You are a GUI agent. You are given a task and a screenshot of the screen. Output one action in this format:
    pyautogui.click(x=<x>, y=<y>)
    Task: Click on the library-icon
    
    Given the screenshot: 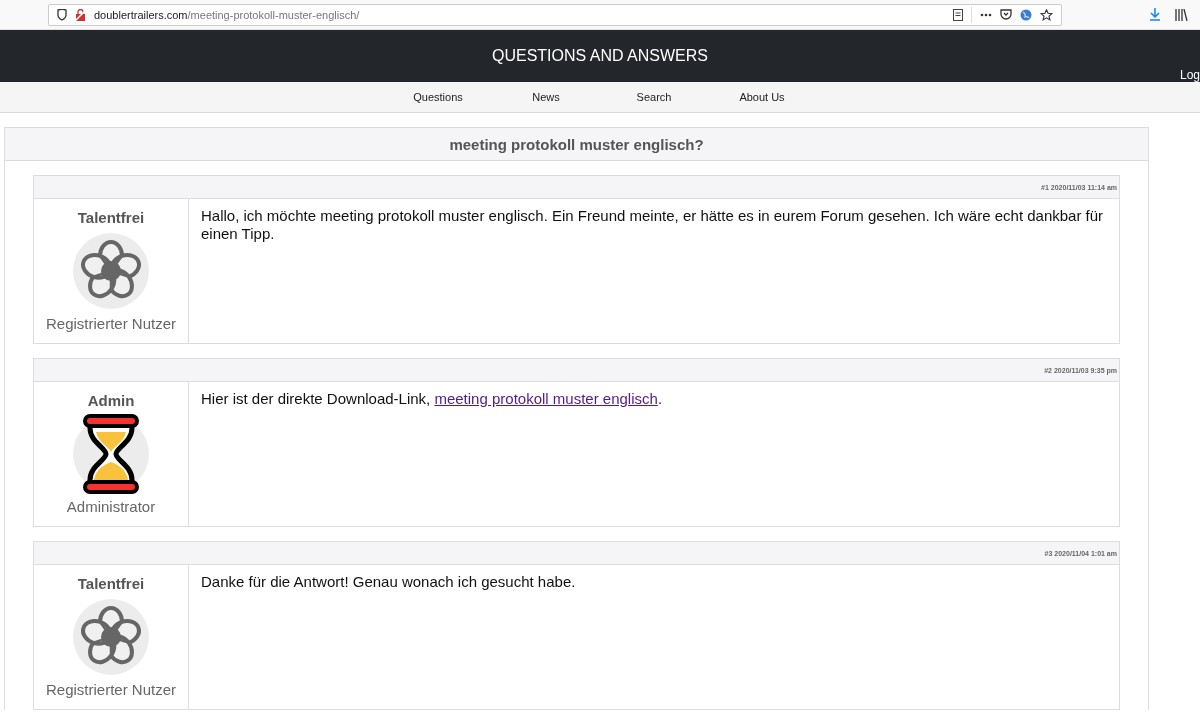 What is the action you would take?
    pyautogui.click(x=1181, y=14)
    